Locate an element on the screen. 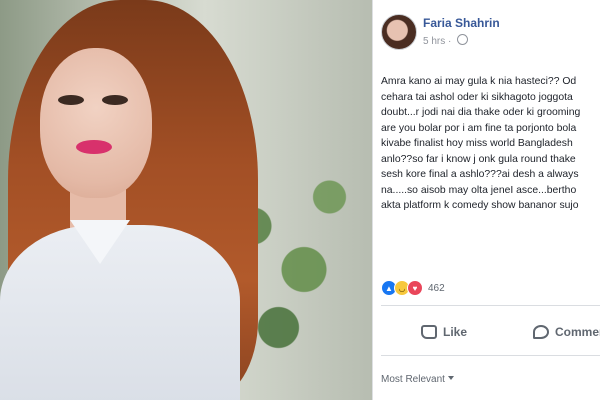 The width and height of the screenshot is (600, 400). like-button: Like is located at coordinates (444, 332).